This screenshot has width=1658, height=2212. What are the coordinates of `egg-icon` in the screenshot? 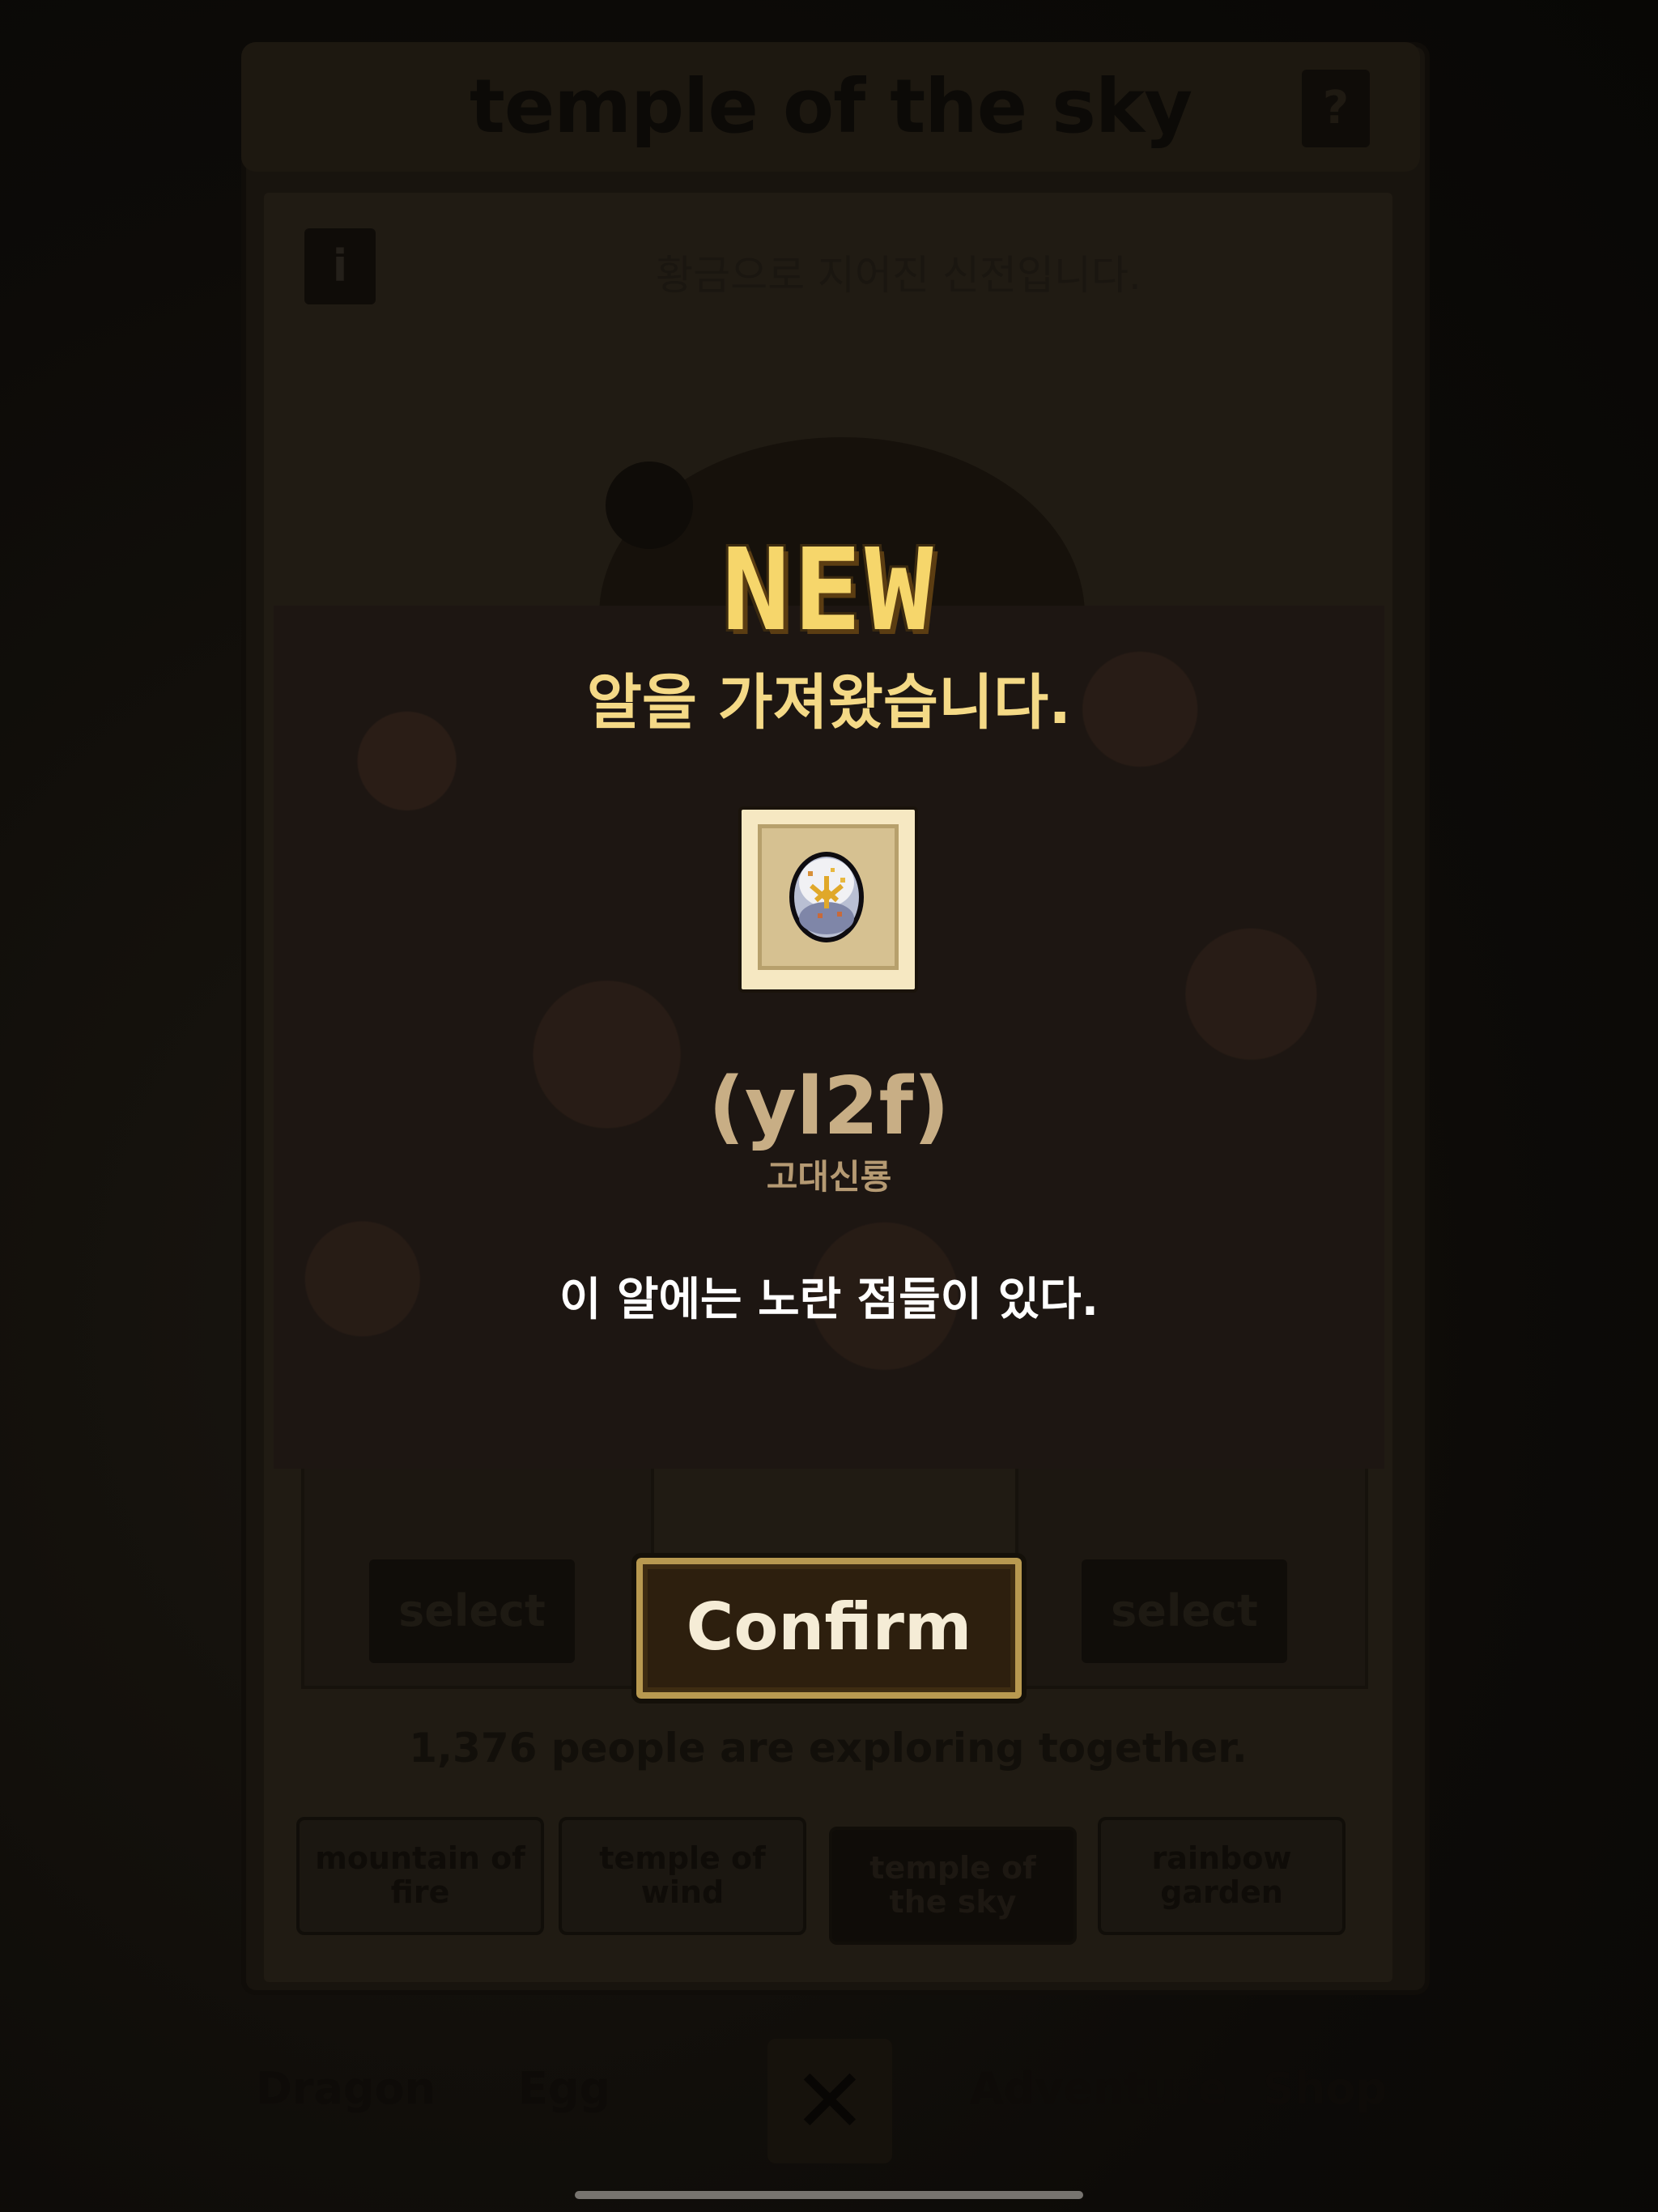 It's located at (826, 897).